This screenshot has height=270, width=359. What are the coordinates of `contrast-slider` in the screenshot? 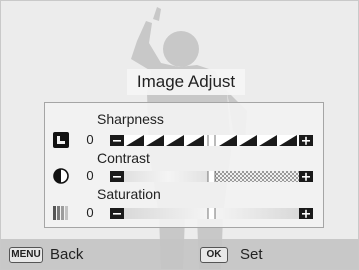 It's located at (211, 176).